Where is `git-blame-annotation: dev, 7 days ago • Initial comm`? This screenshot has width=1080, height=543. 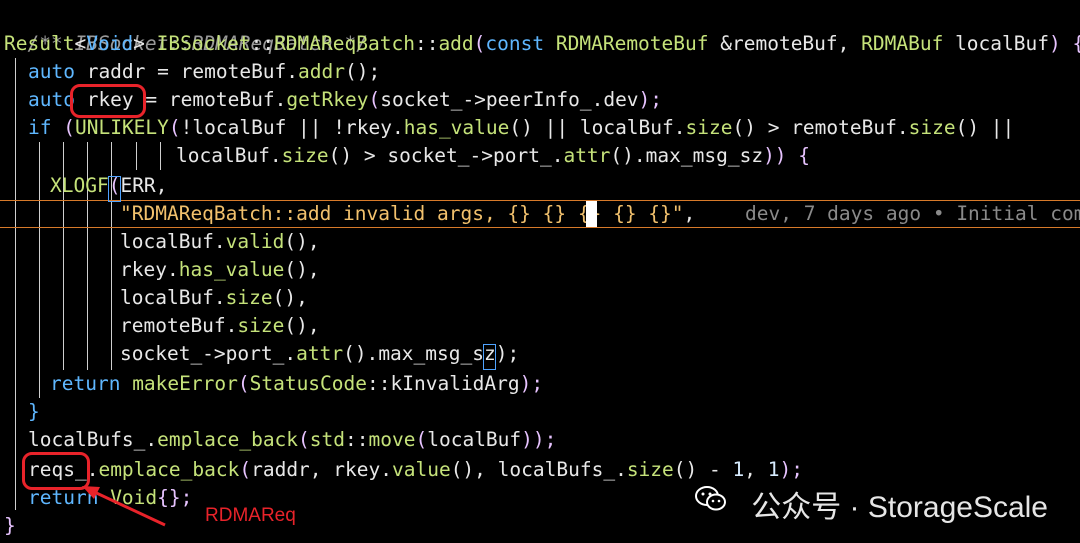
git-blame-annotation: dev, 7 days ago • Initial comm is located at coordinates (912, 213).